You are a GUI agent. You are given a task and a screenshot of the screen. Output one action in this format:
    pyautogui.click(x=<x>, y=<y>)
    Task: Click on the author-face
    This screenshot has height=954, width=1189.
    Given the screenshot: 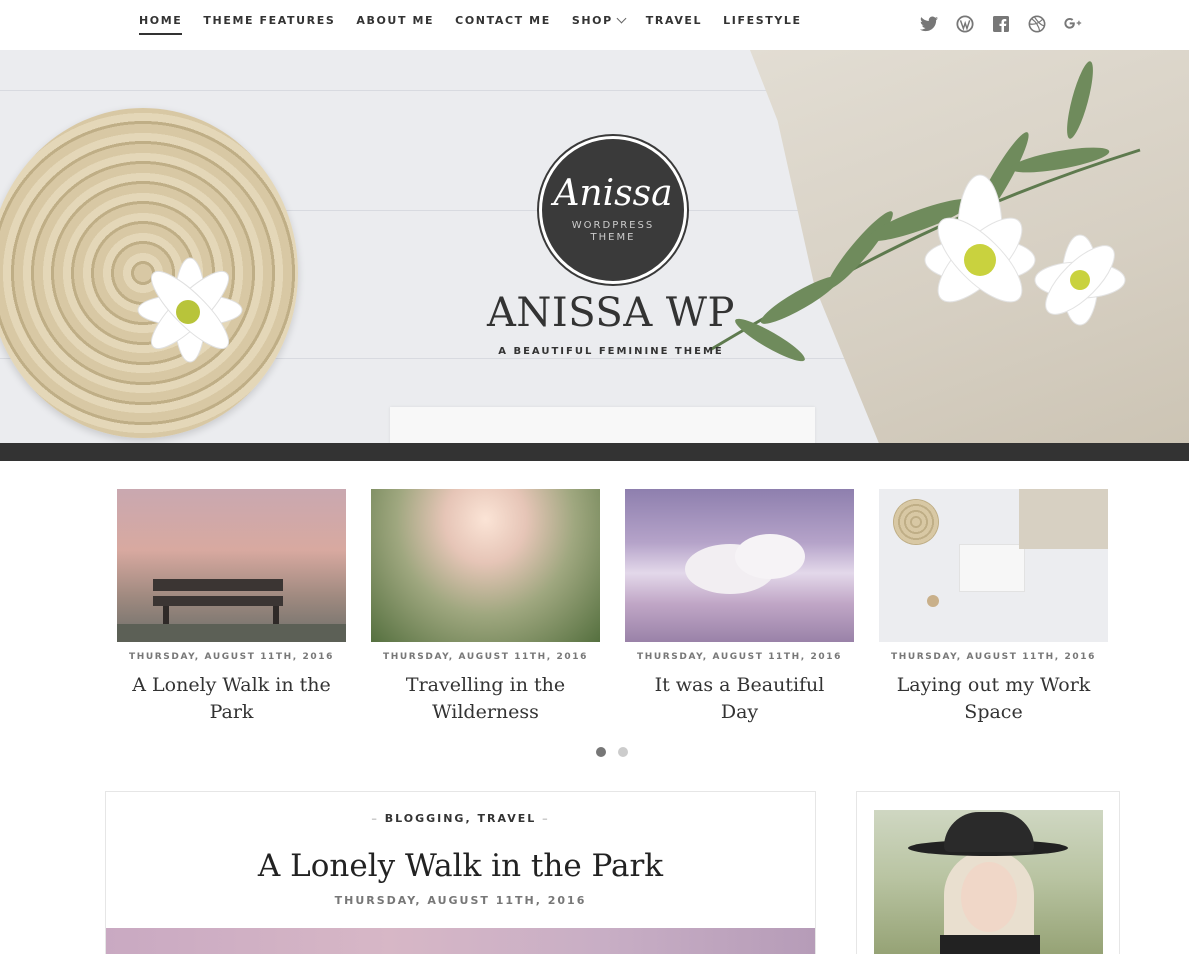 What is the action you would take?
    pyautogui.click(x=989, y=897)
    